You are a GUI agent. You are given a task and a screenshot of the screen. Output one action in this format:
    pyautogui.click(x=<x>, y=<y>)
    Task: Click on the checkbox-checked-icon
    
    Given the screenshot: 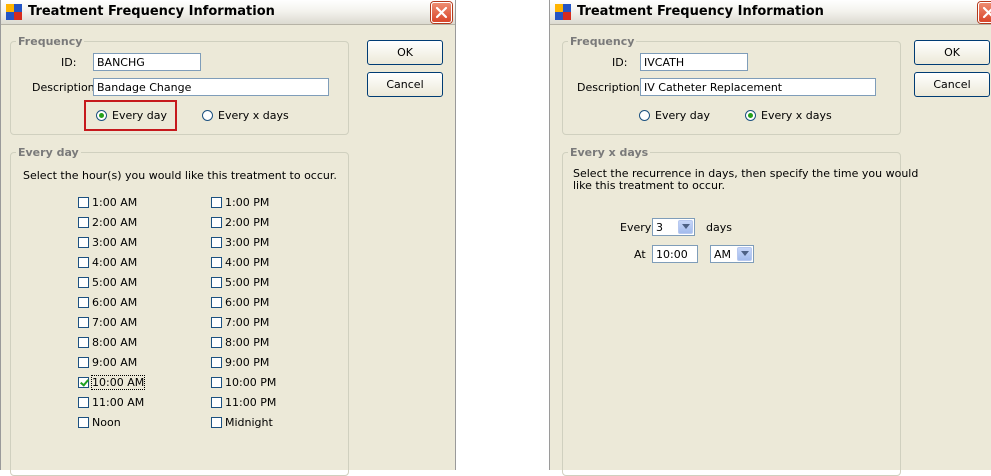 What is the action you would take?
    pyautogui.click(x=83, y=382)
    